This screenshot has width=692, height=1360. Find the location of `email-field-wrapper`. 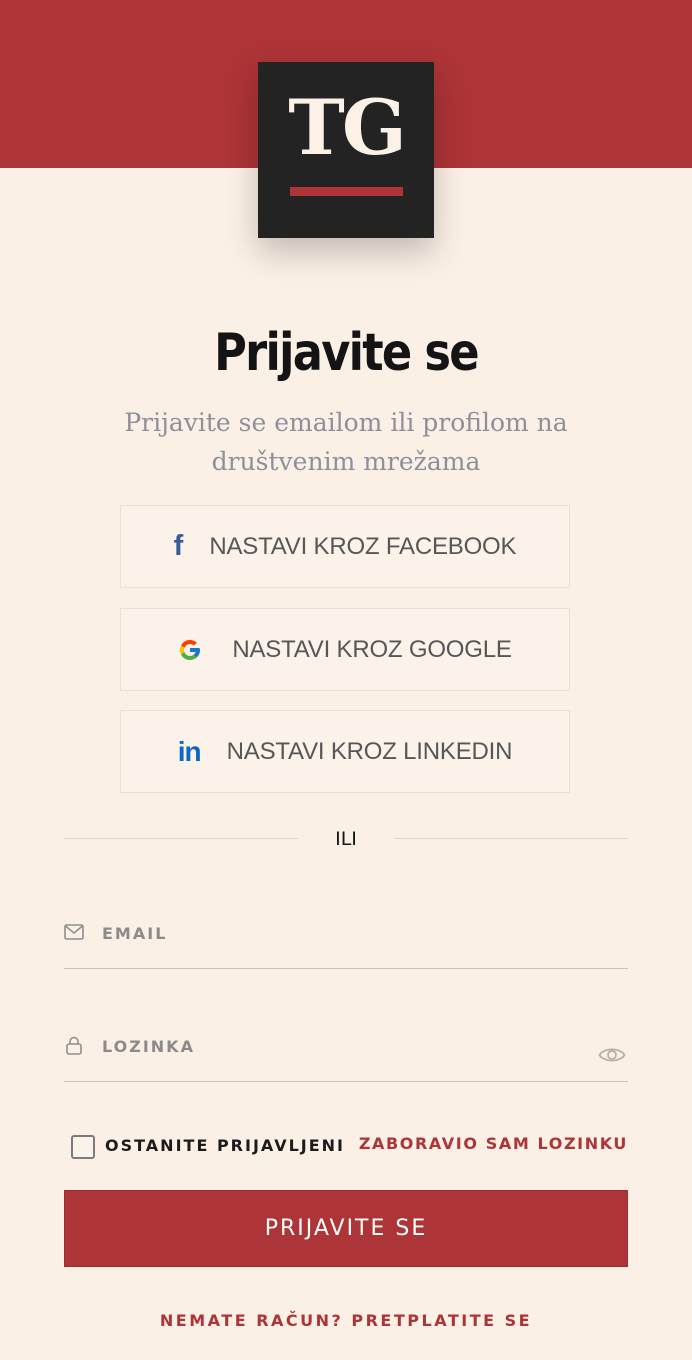

email-field-wrapper is located at coordinates (346, 939).